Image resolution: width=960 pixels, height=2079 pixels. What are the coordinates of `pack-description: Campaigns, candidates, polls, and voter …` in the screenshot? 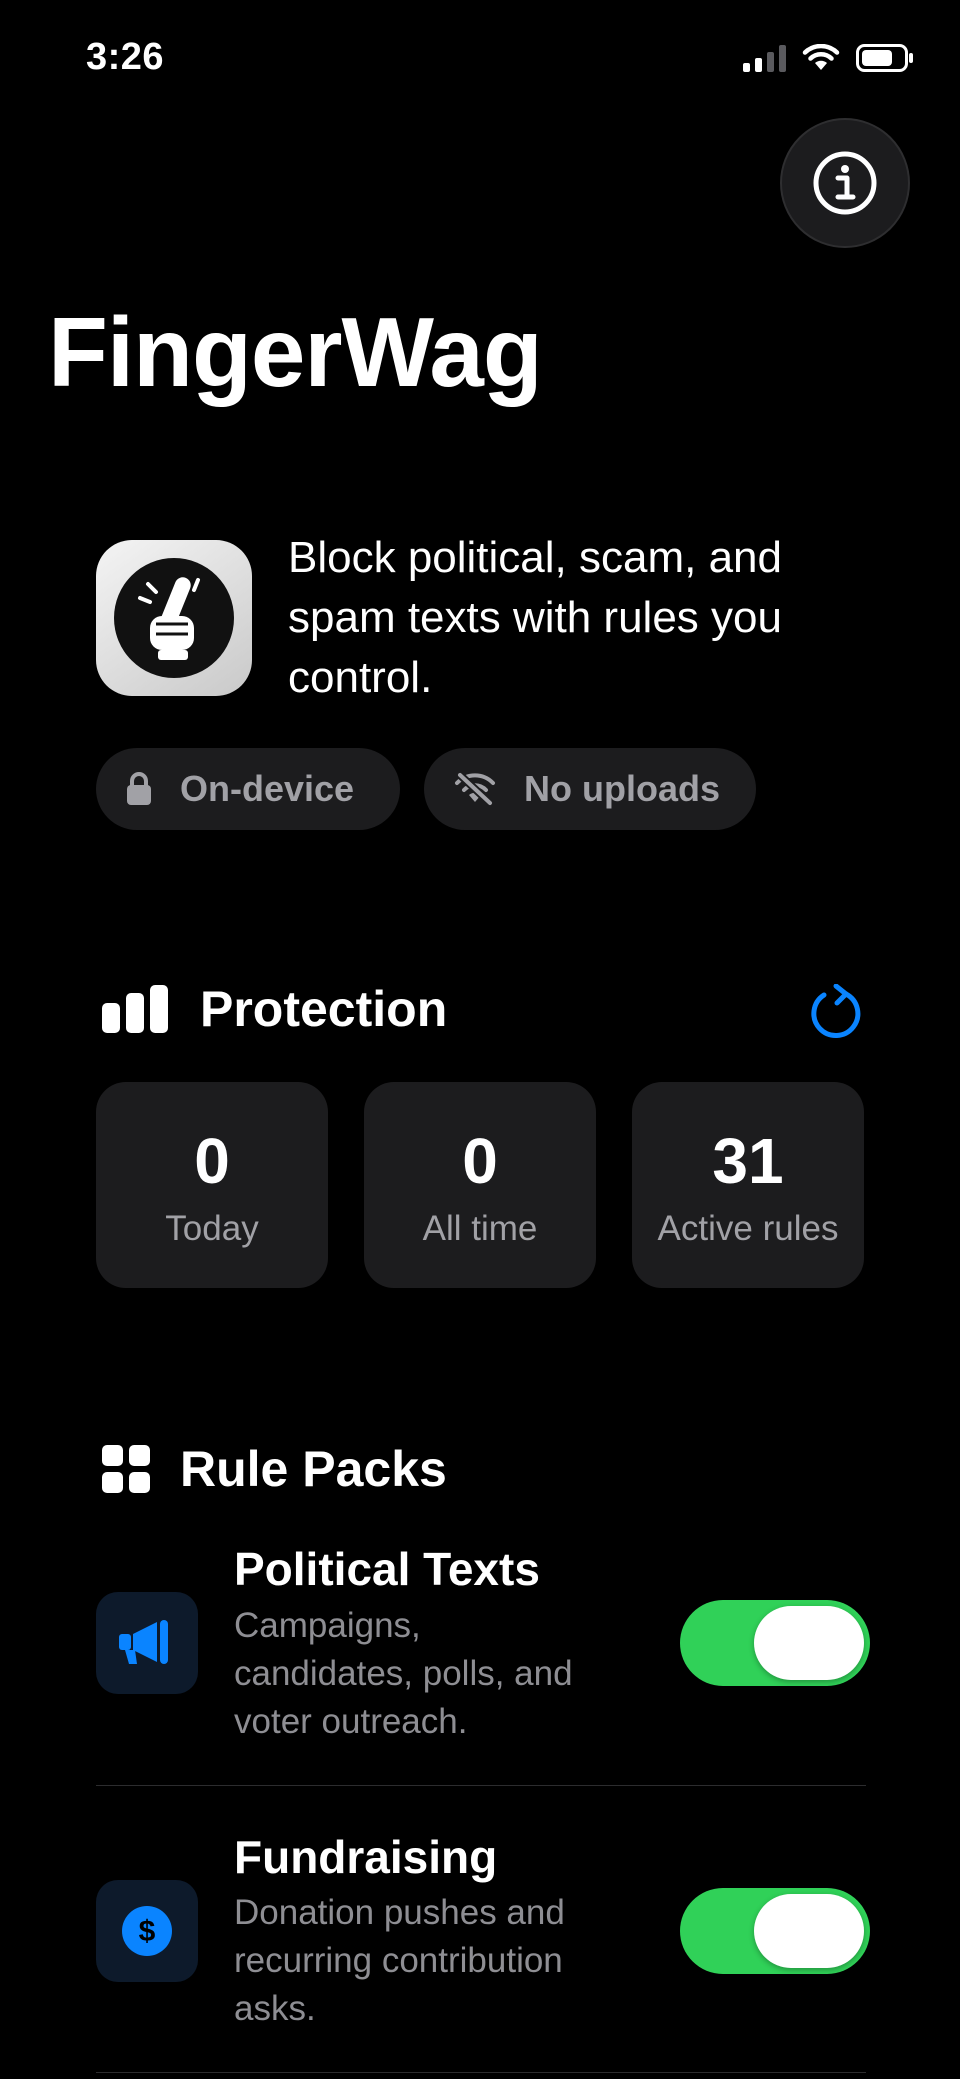 It's located at (403, 1673).